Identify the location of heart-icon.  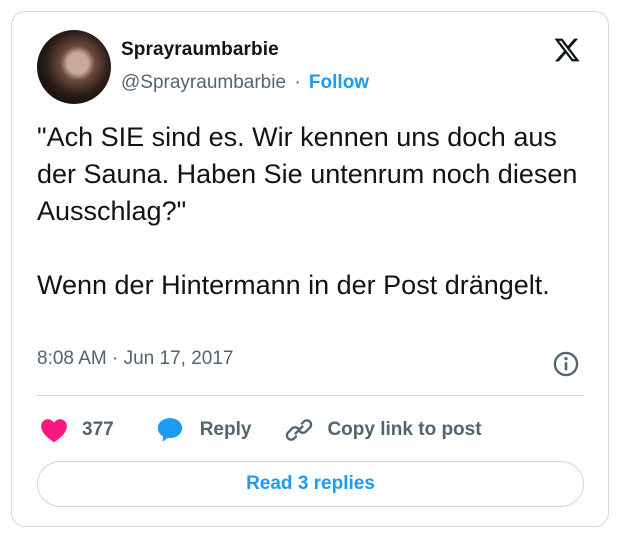
(54, 431).